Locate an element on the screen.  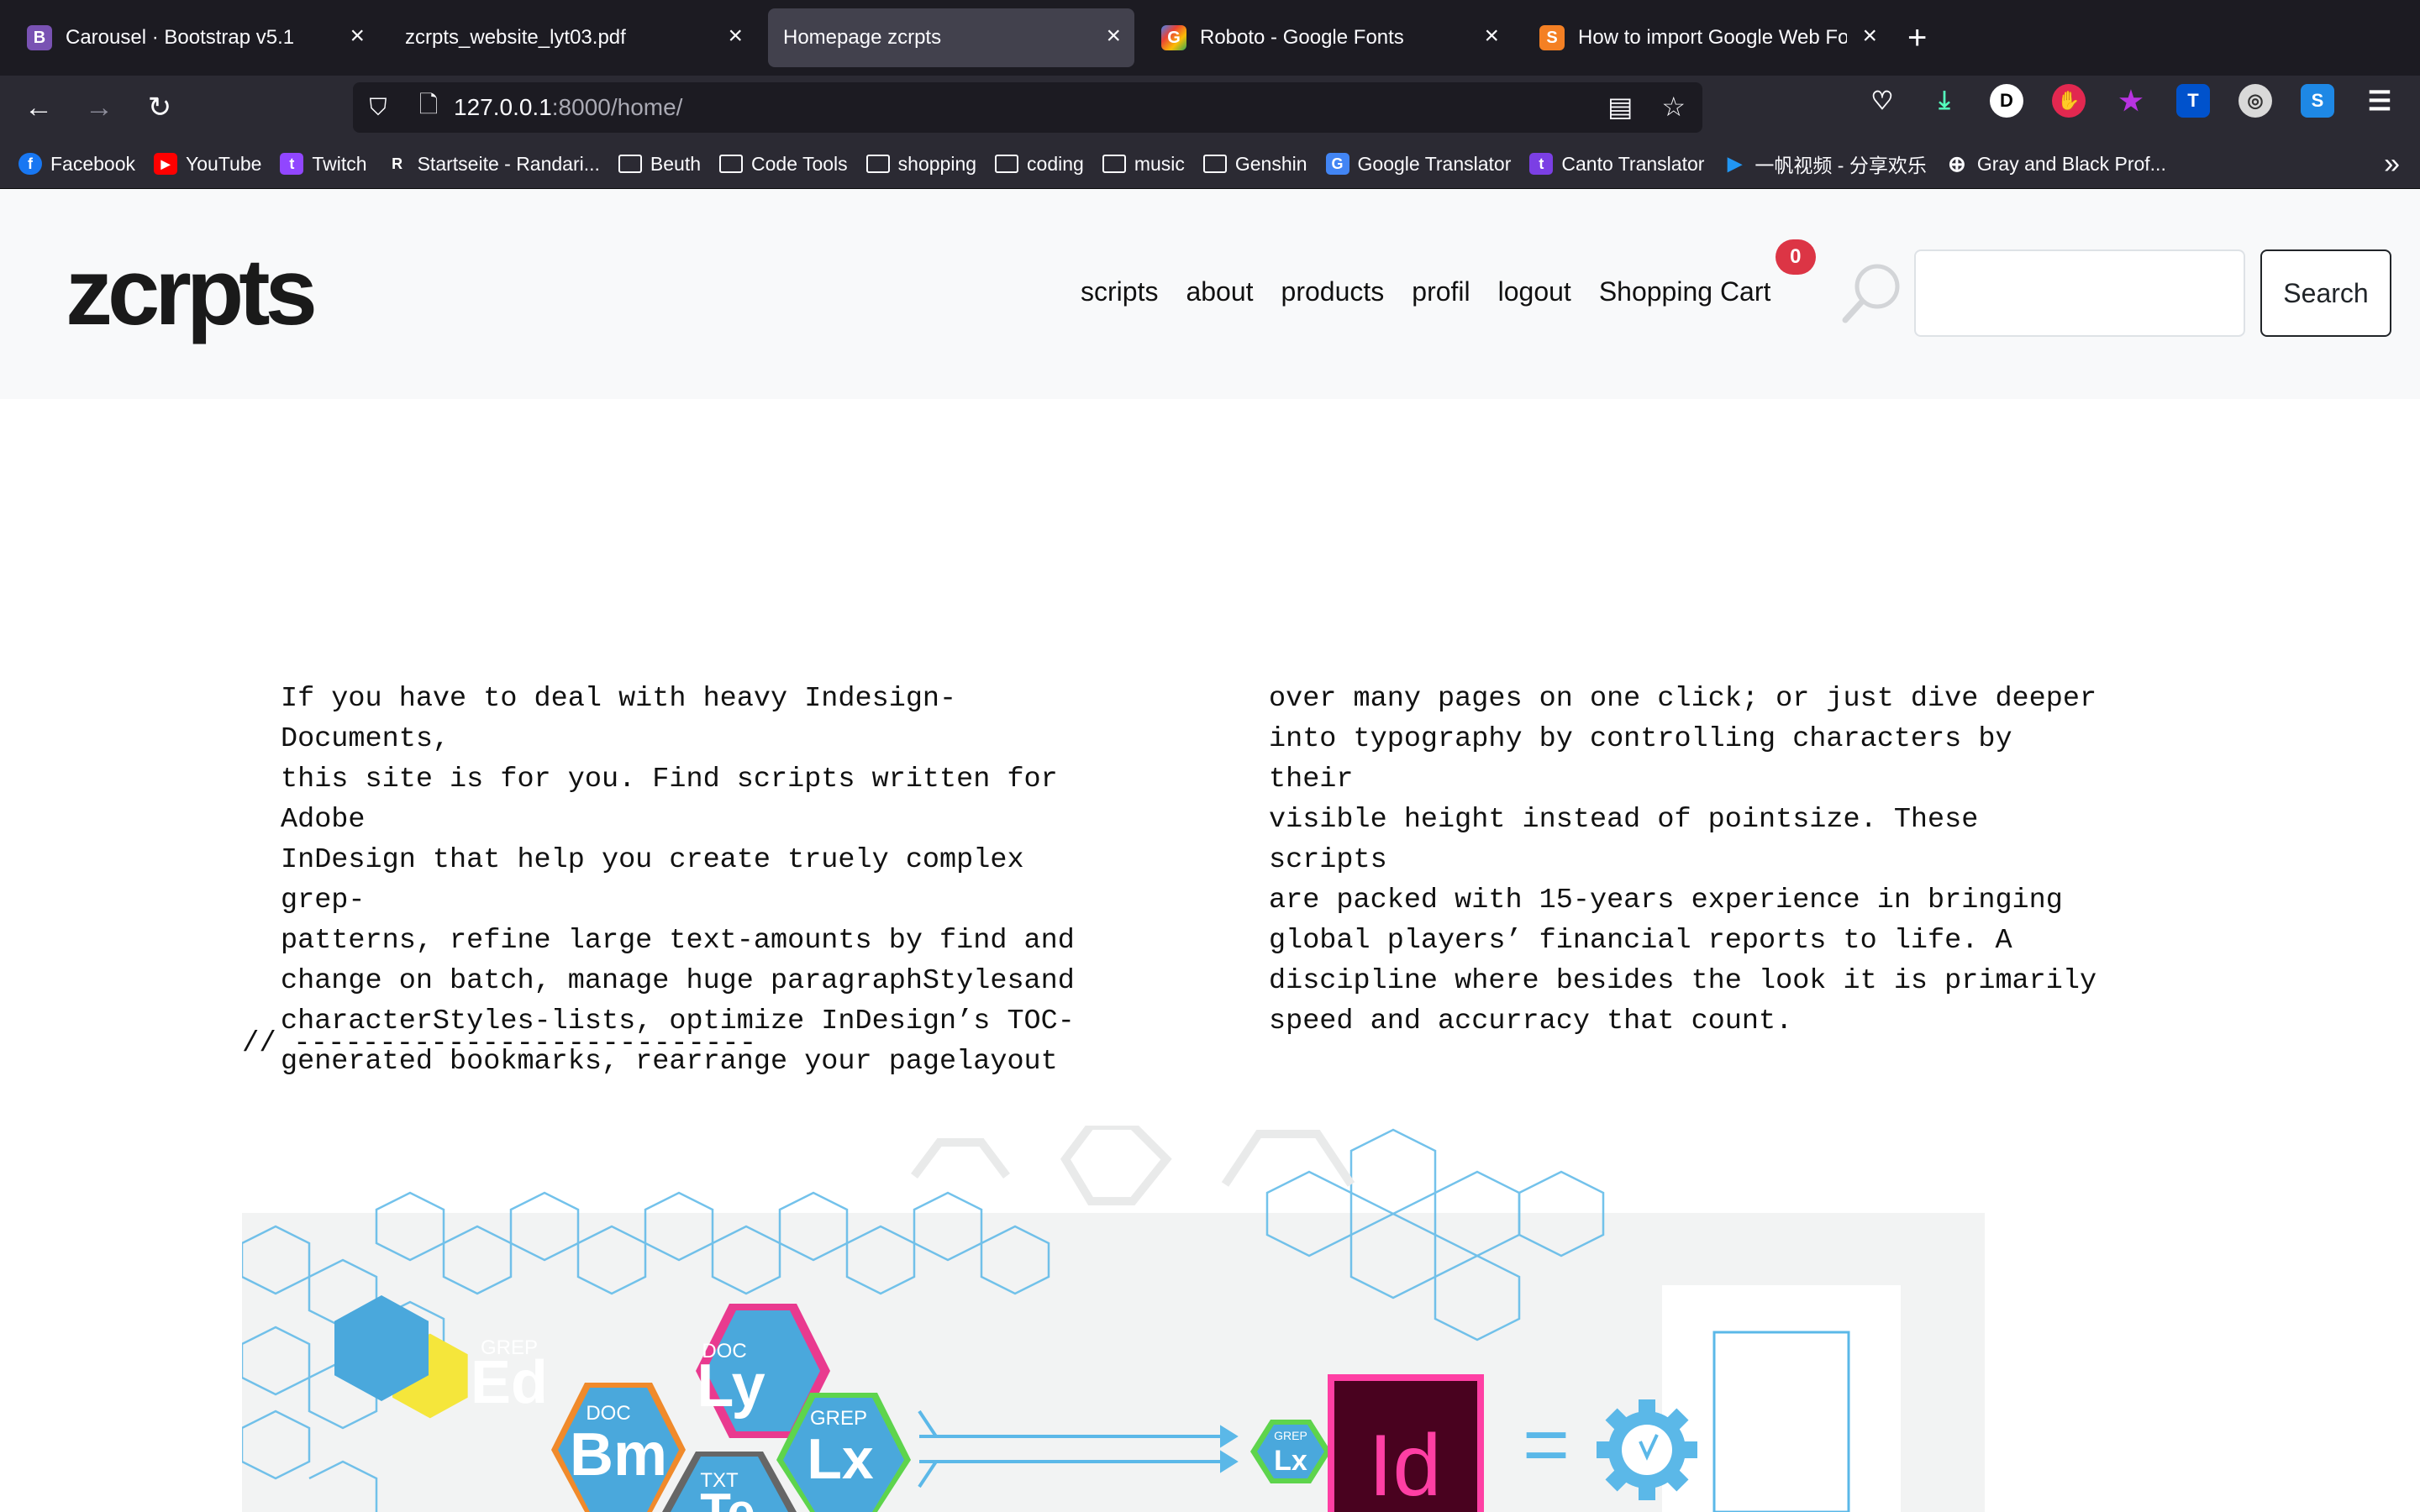
bookmark-yifan-video: ▶ 一帆视频 - 分享欢乐 is located at coordinates (1825, 164).